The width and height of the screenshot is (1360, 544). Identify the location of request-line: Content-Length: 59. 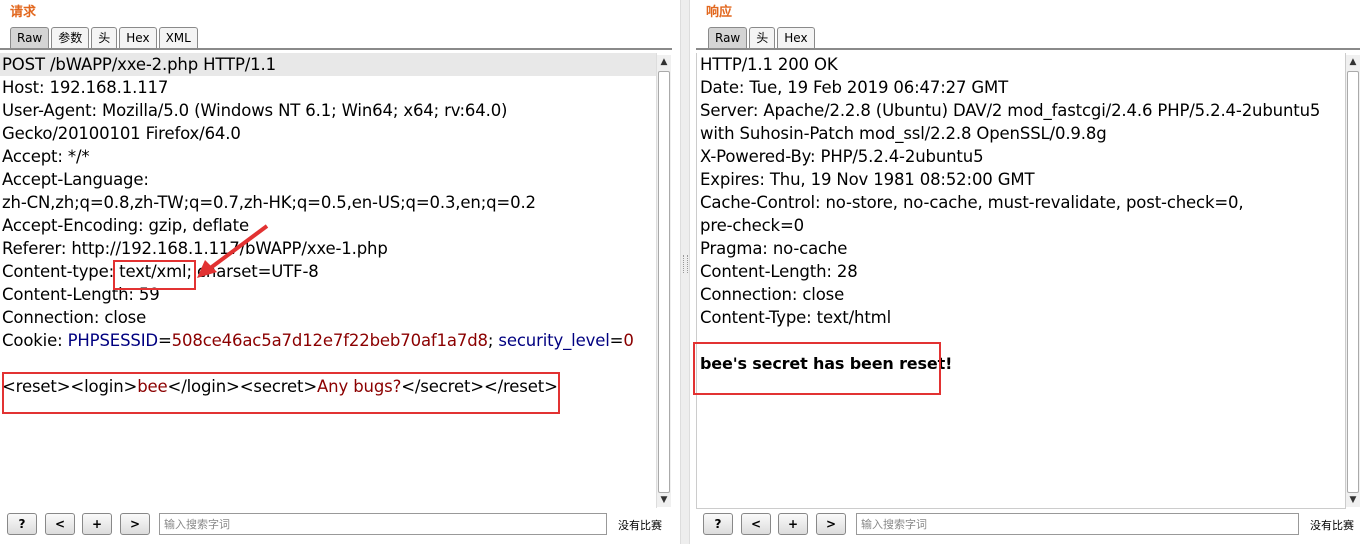
(81, 294).